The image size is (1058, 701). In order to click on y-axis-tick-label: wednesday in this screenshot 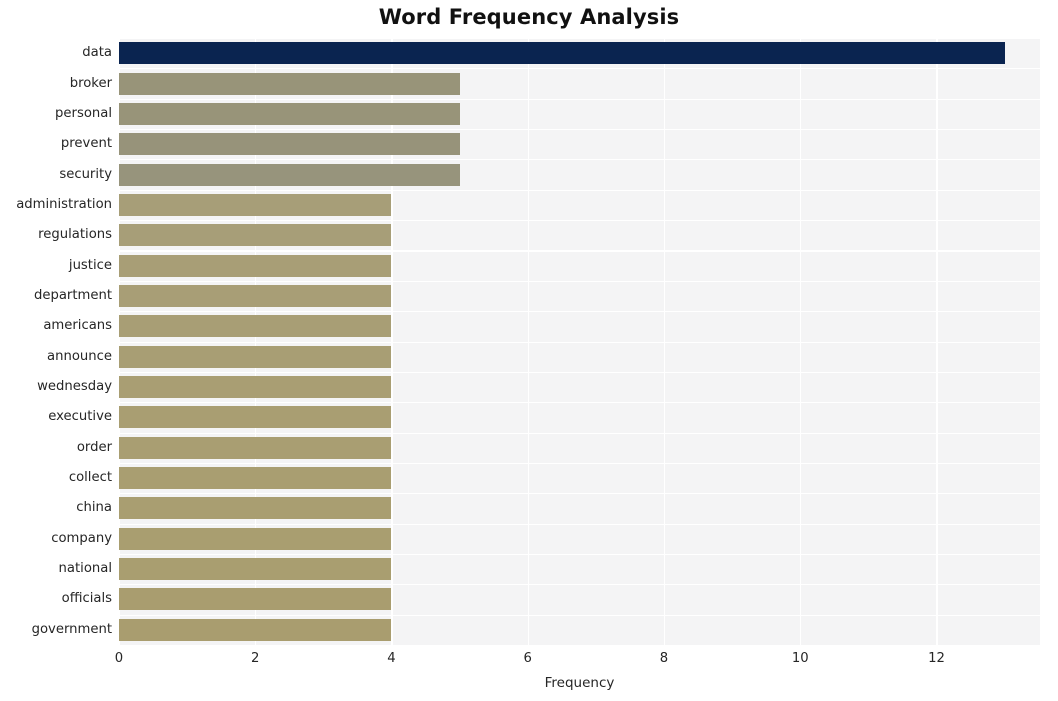, I will do `click(74, 387)`.